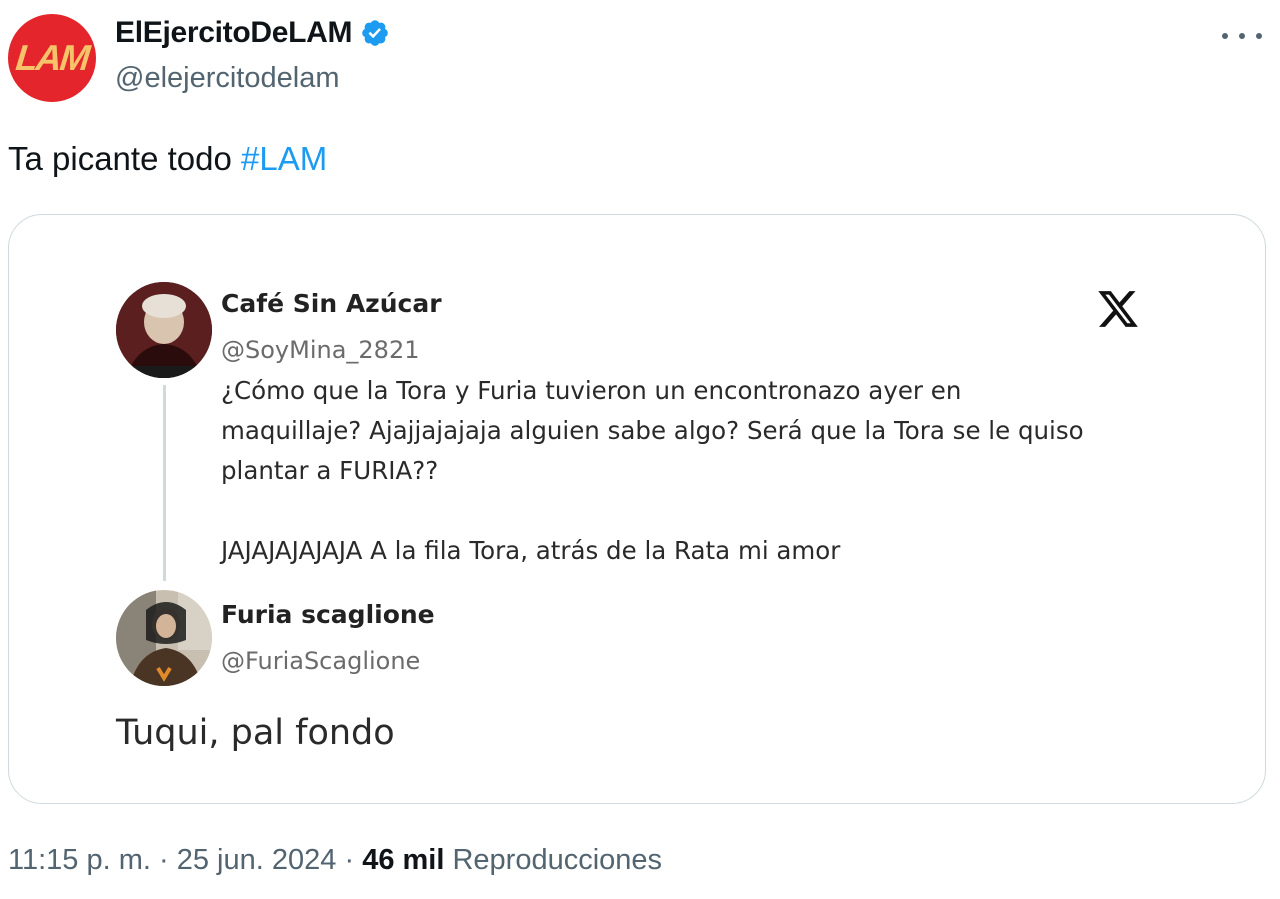 The width and height of the screenshot is (1280, 899). I want to click on post-text: Ta picante todo #LAM, so click(167, 159).